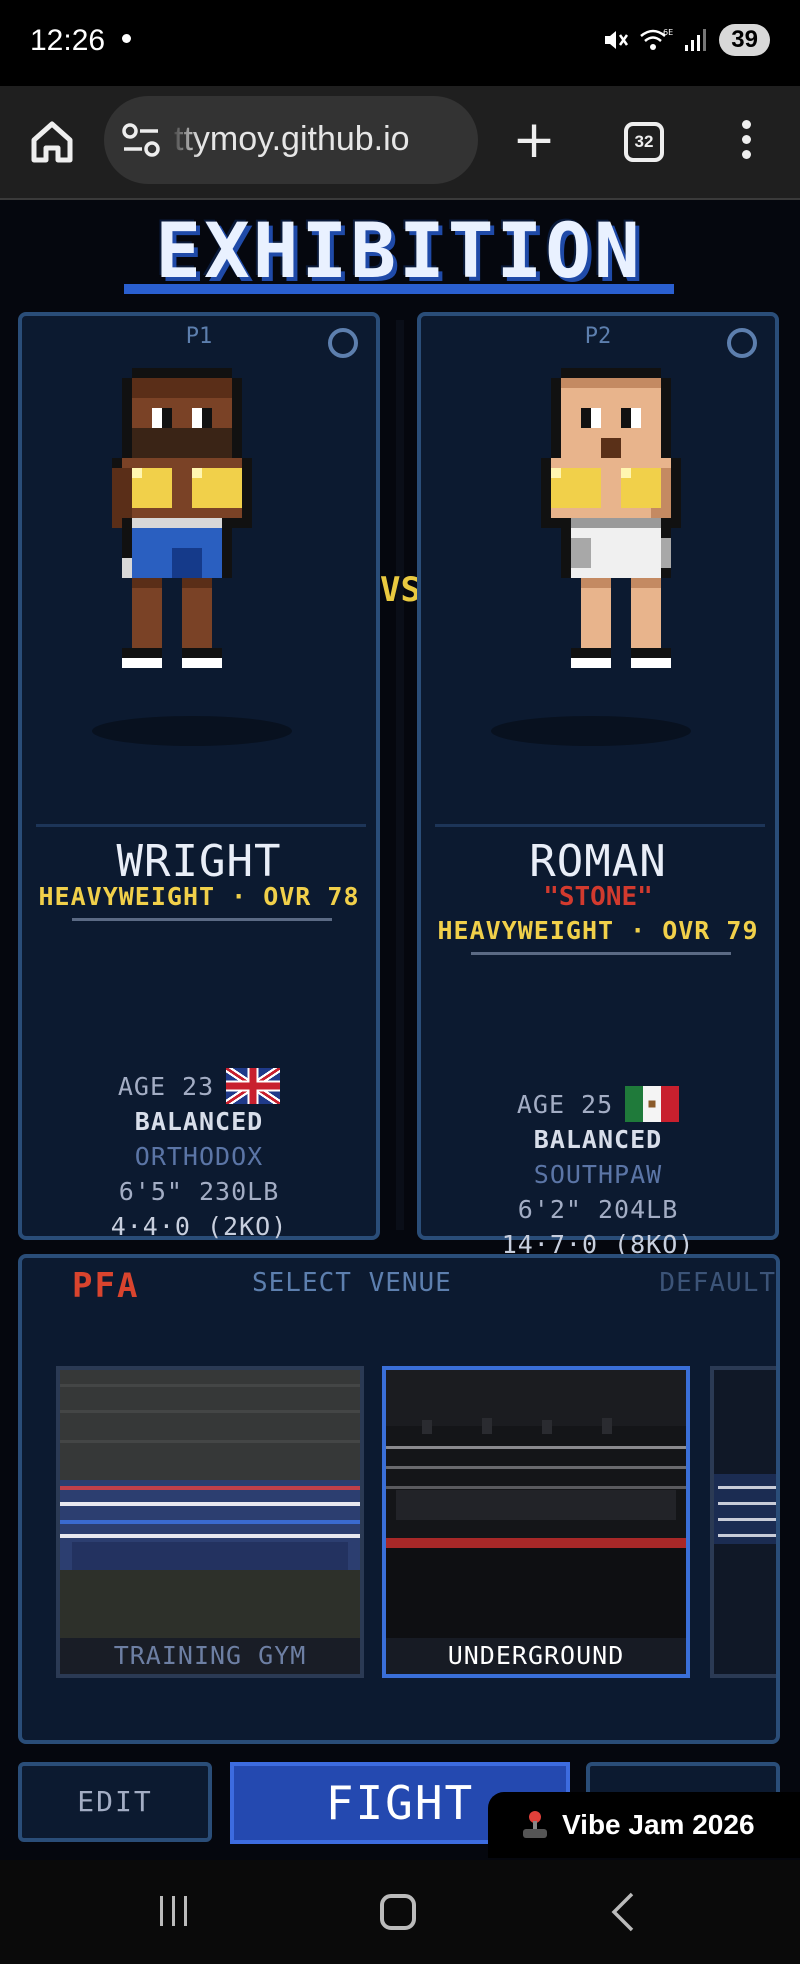  I want to click on uk-flag-icon, so click(253, 1086).